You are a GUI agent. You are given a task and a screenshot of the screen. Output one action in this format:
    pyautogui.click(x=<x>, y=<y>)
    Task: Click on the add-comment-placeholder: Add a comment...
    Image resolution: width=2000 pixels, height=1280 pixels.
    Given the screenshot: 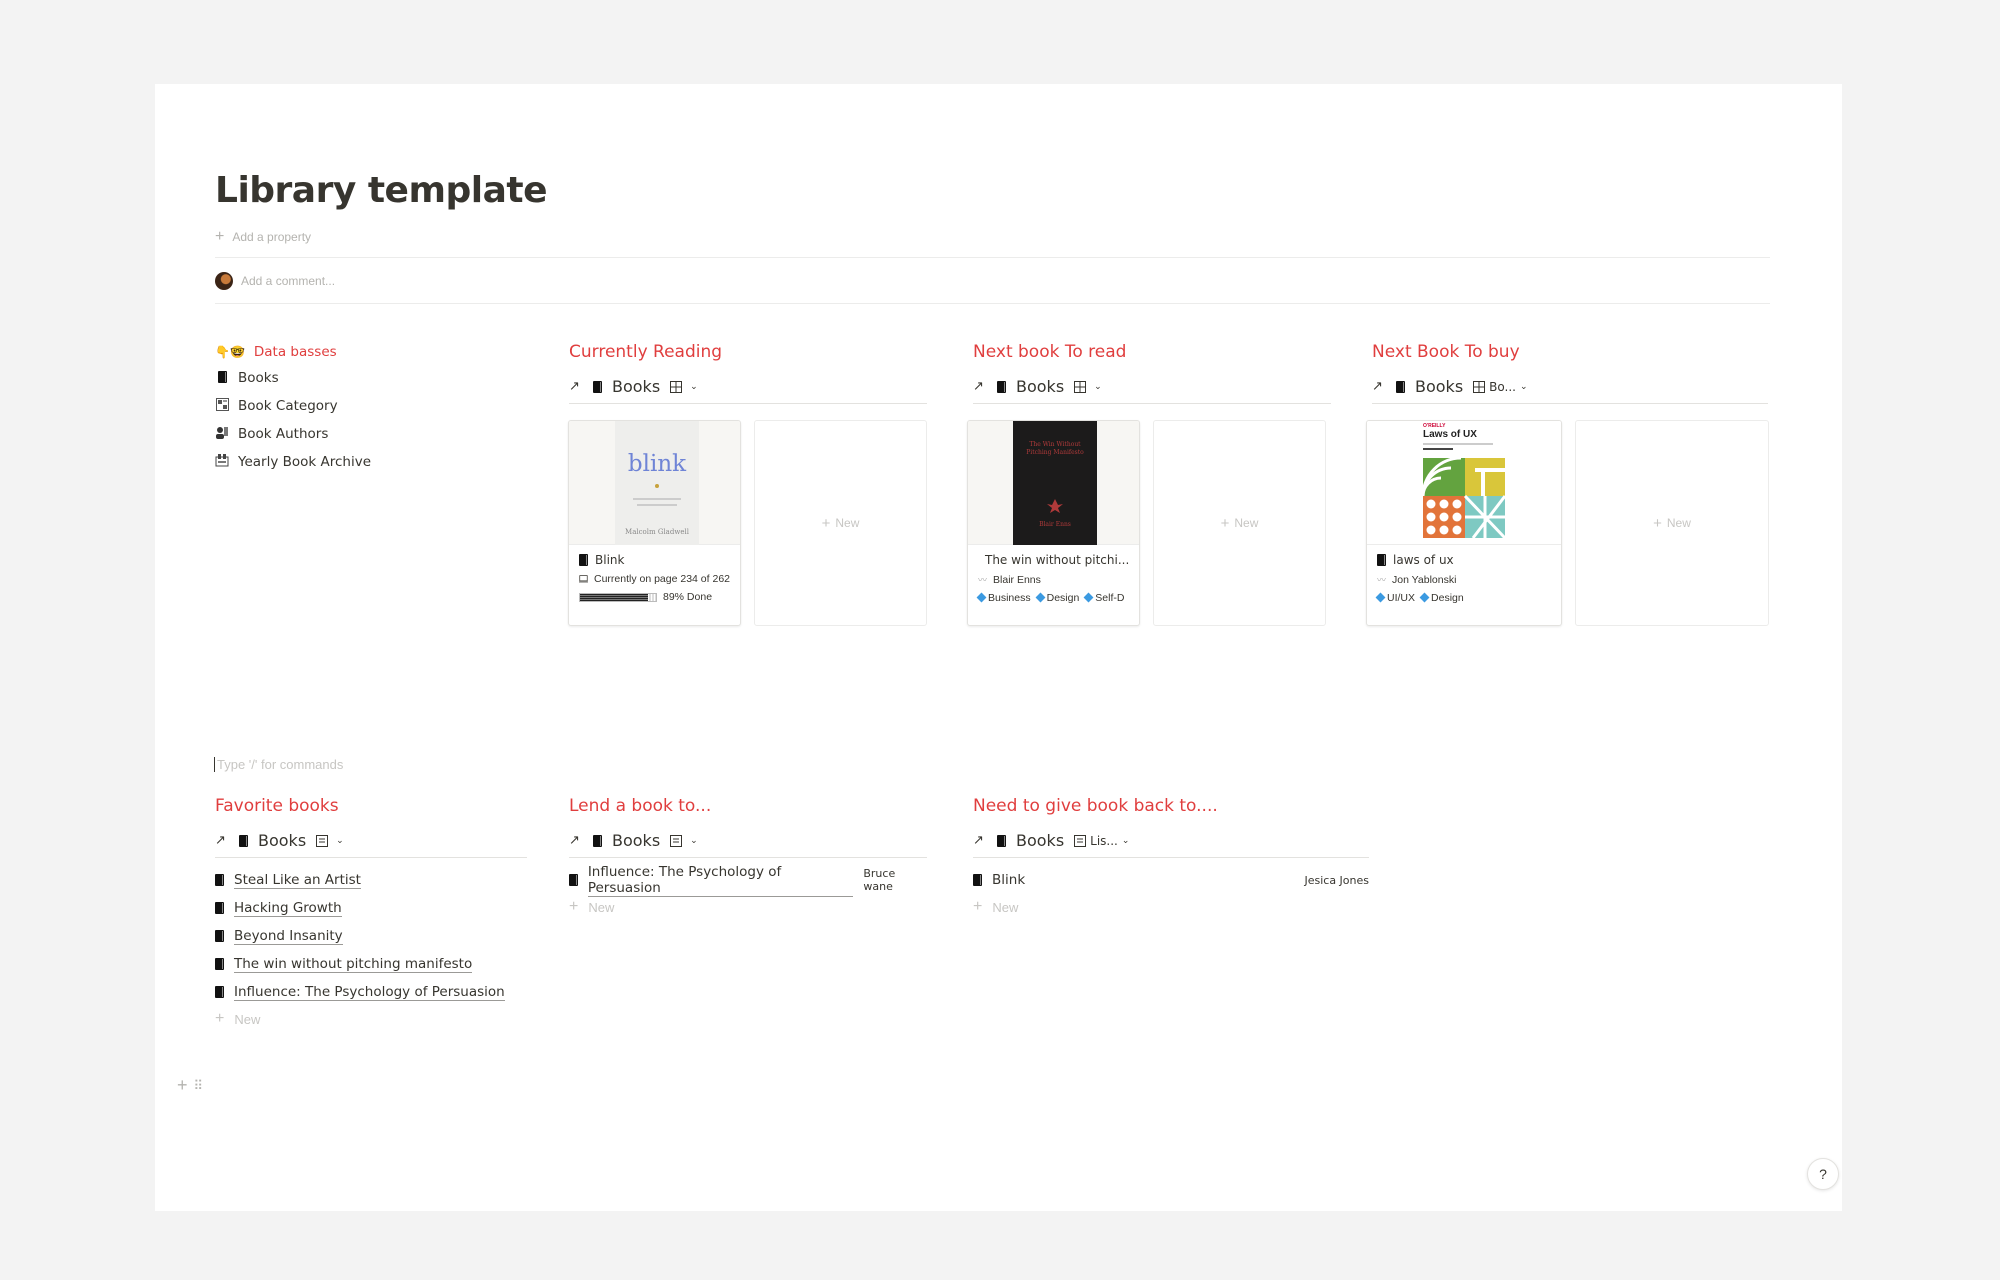 What is the action you would take?
    pyautogui.click(x=288, y=281)
    